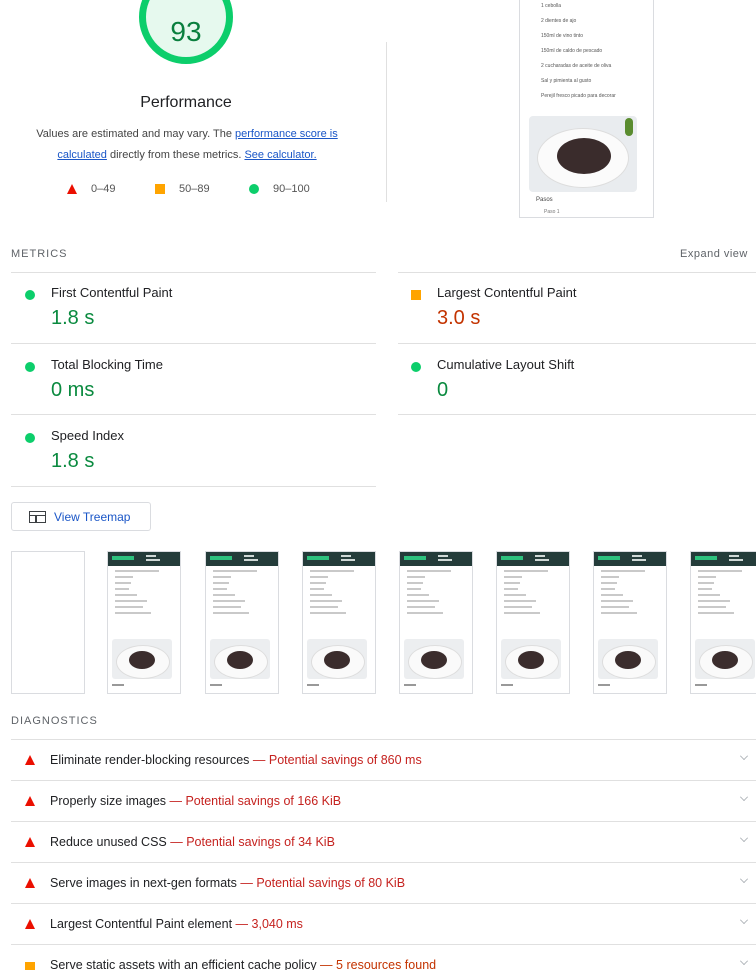  Describe the element at coordinates (107, 364) in the screenshot. I see `metric-name: Total Blocking Time` at that location.